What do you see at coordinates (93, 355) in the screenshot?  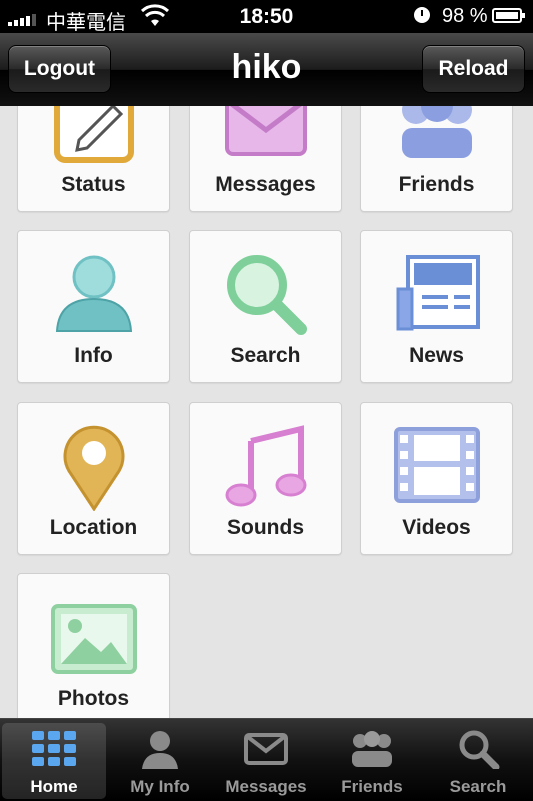 I see `tile-label: Info` at bounding box center [93, 355].